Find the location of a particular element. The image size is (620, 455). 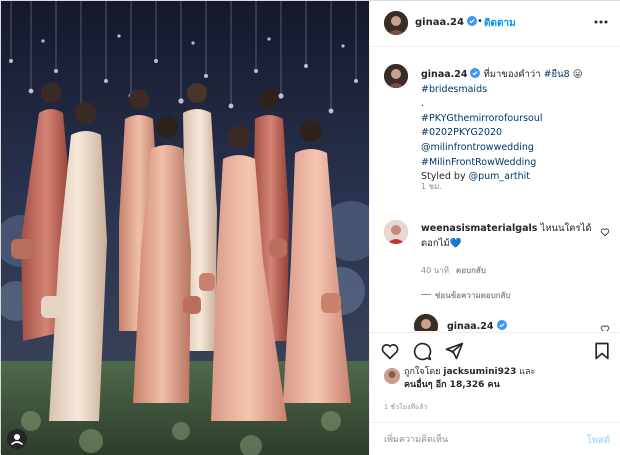

more-options-icon is located at coordinates (601, 22).